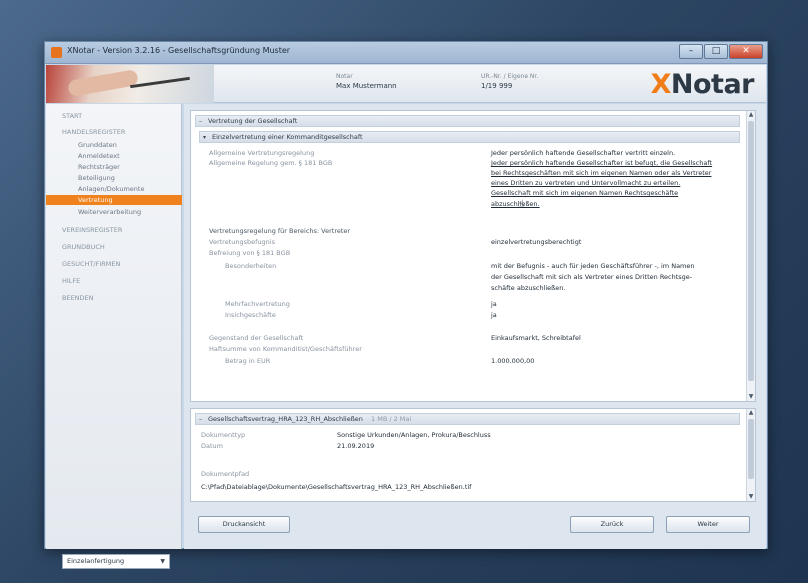 The width and height of the screenshot is (808, 583). What do you see at coordinates (162, 561) in the screenshot?
I see `chevron-down-icon: ▼` at bounding box center [162, 561].